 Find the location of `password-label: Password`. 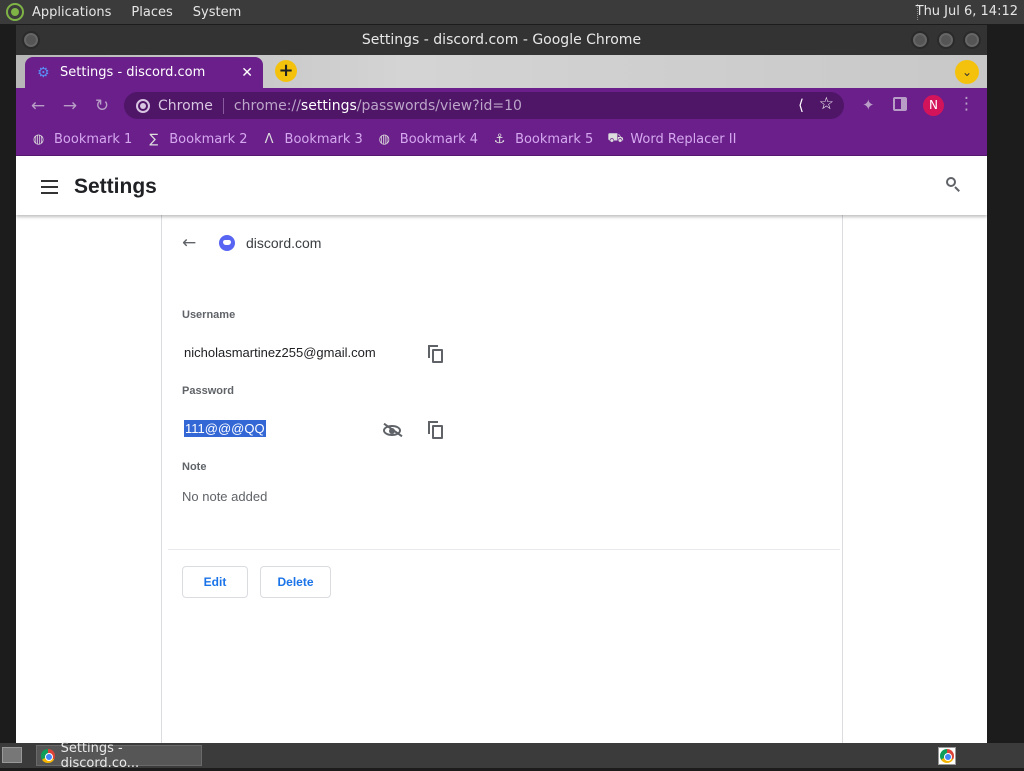

password-label: Password is located at coordinates (208, 391).